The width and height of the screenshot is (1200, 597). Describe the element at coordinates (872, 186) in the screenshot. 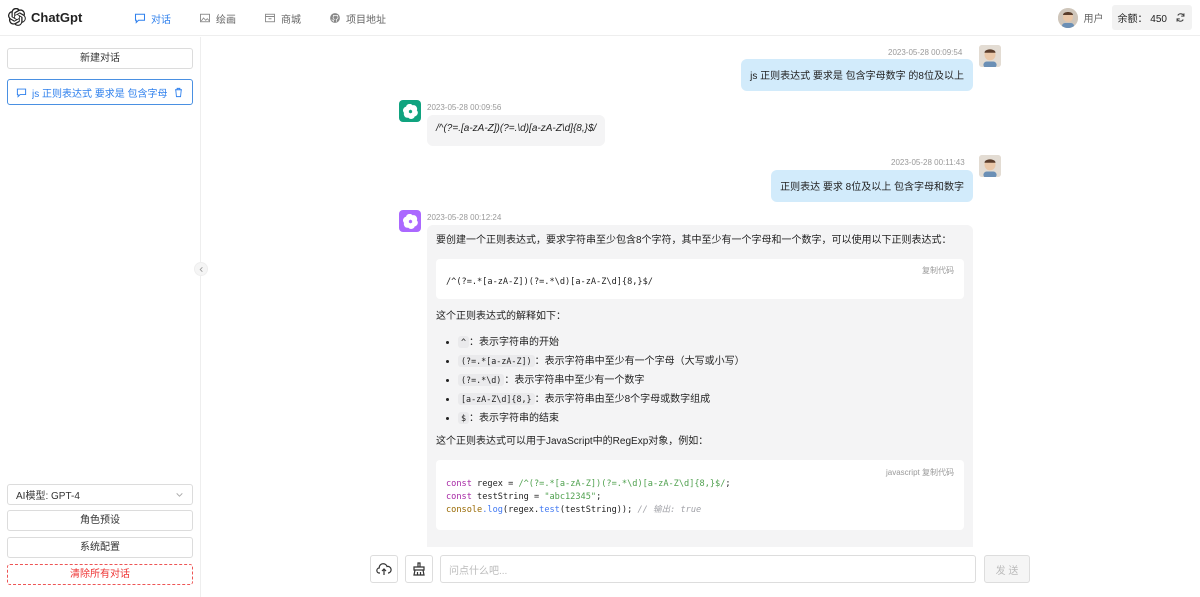

I see `user-message-bubble: 正则表达 要求 8位及以上 包含字母和数字` at that location.